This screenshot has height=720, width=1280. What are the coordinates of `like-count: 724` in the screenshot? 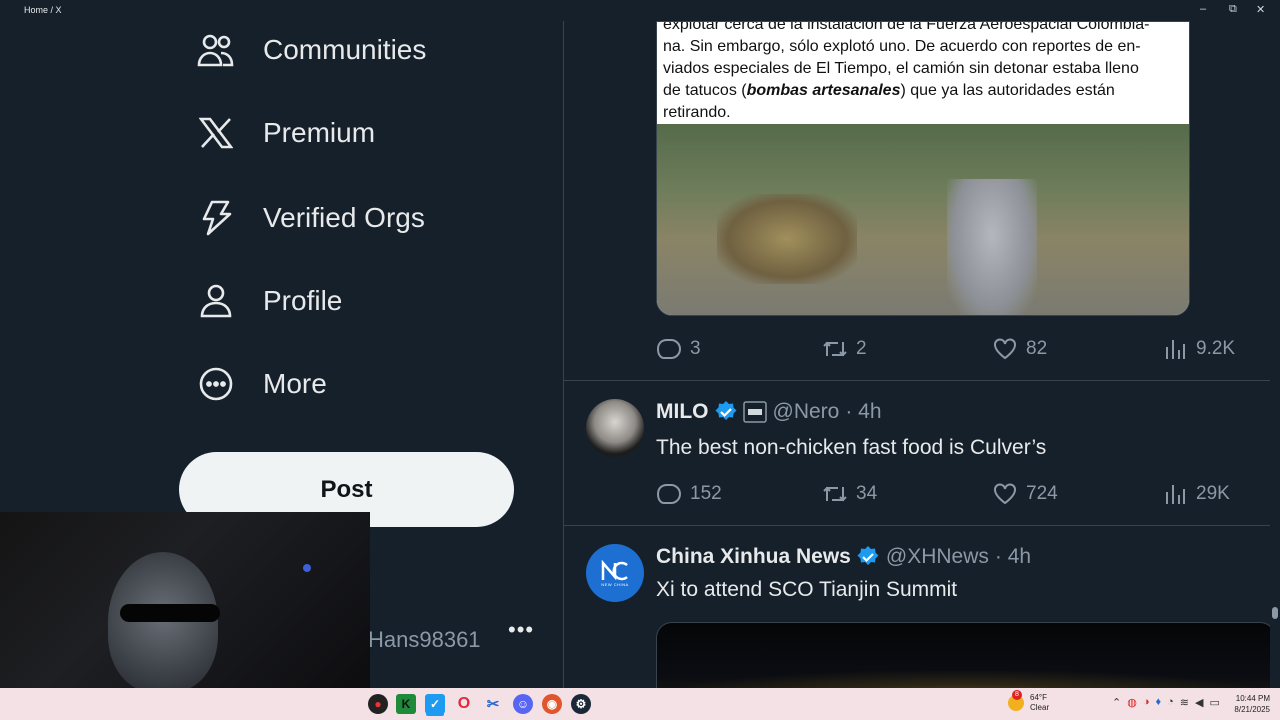 It's located at (1042, 493).